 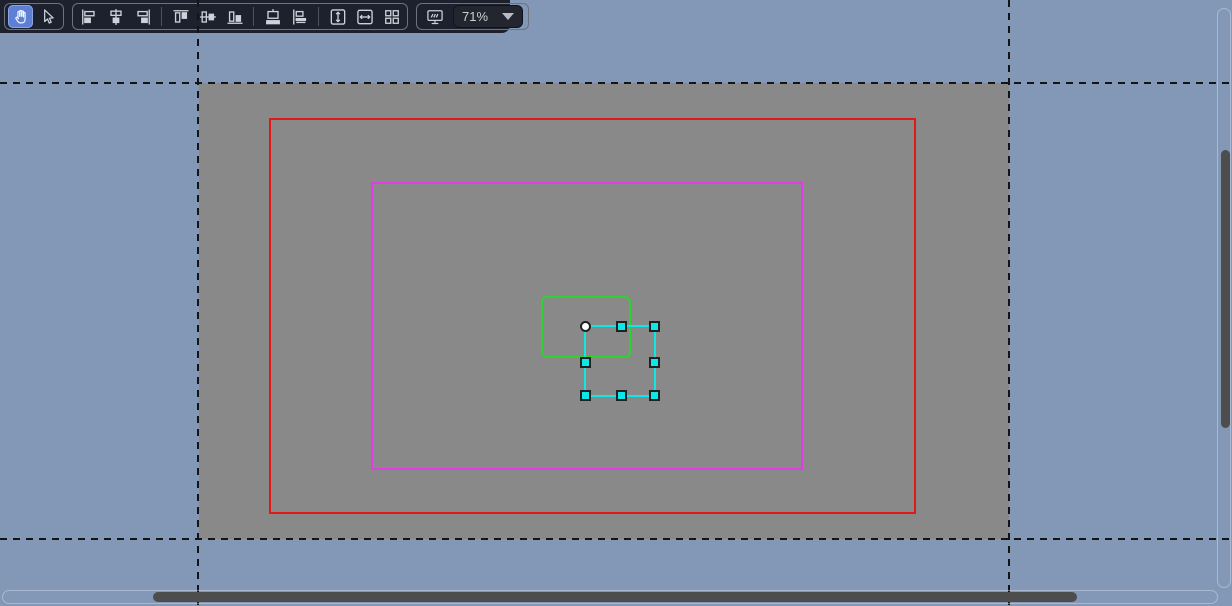 I want to click on fit-width-icon, so click(x=365, y=17).